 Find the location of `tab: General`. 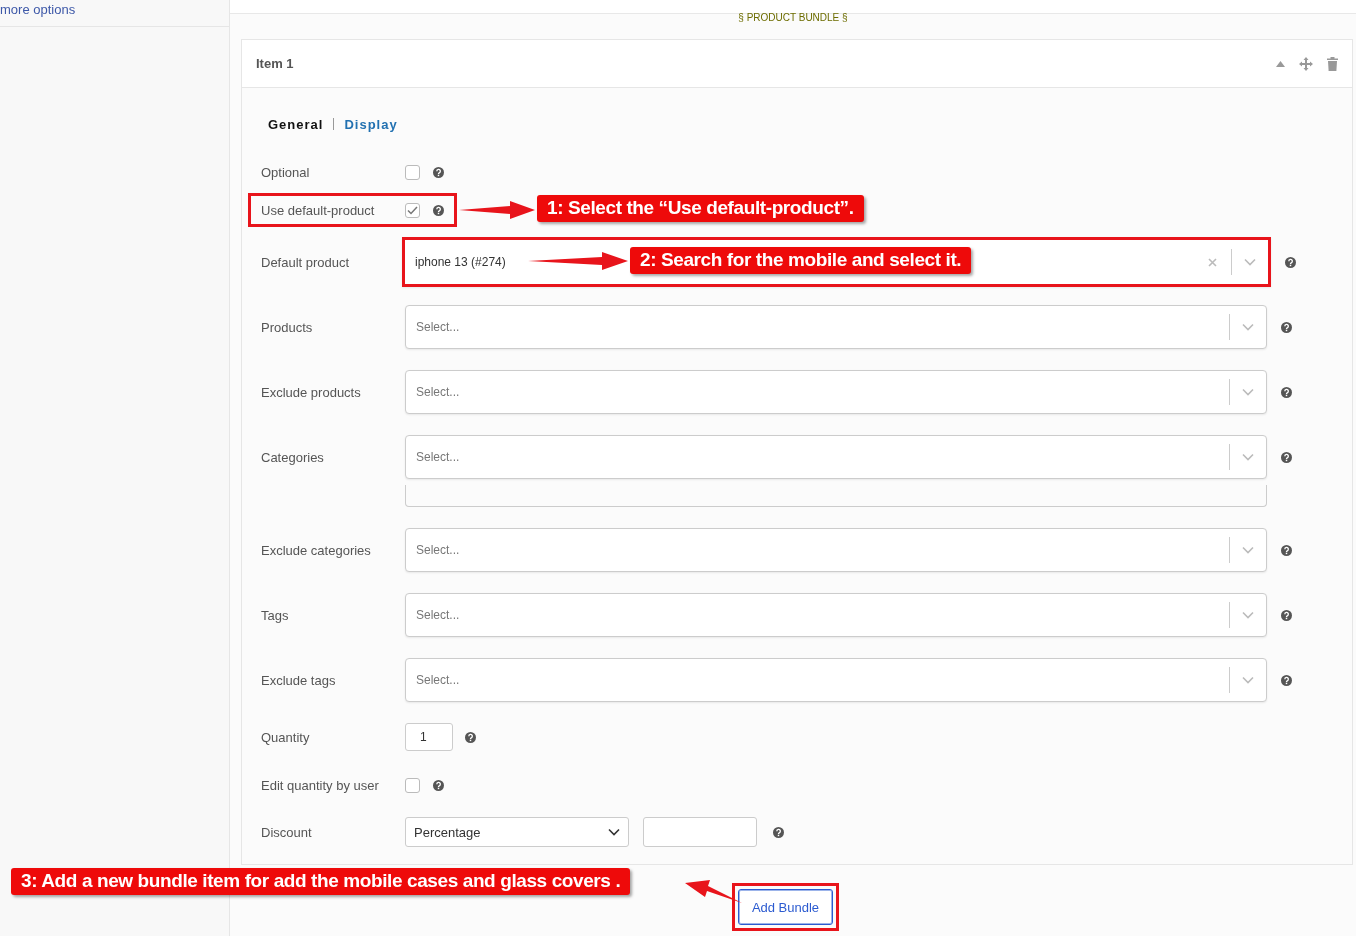

tab: General is located at coordinates (296, 124).